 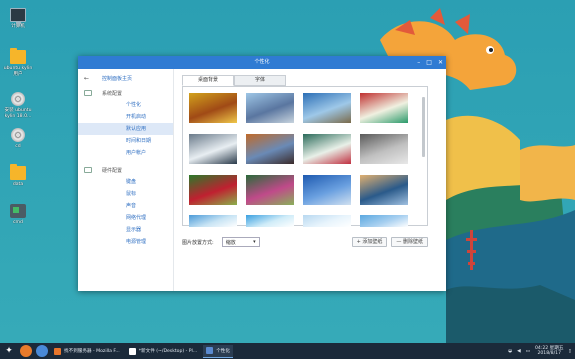 I want to click on minimize-button: –, so click(x=418, y=62).